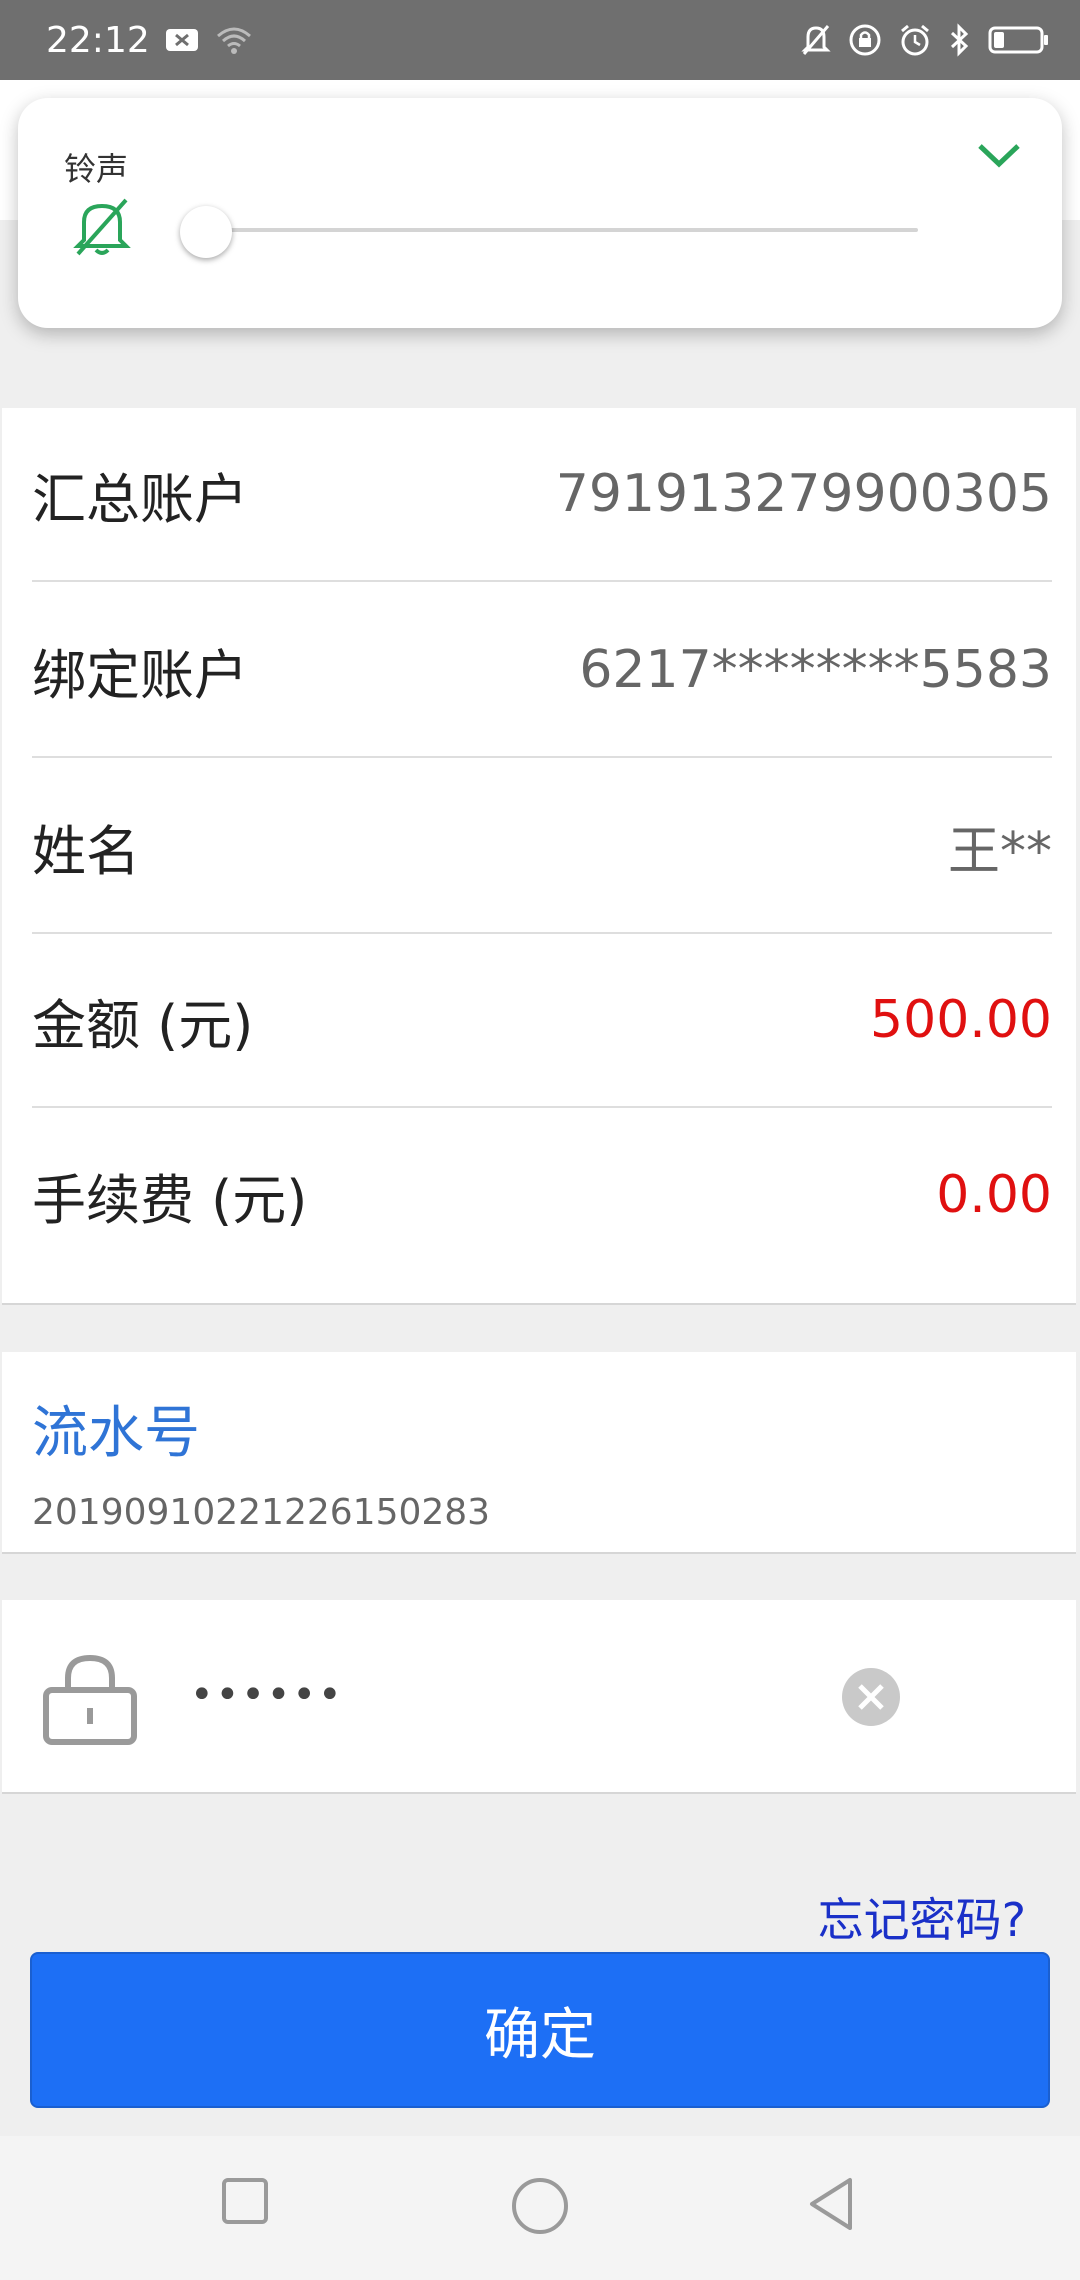 The height and width of the screenshot is (2280, 1080). I want to click on wifi-icon, so click(234, 40).